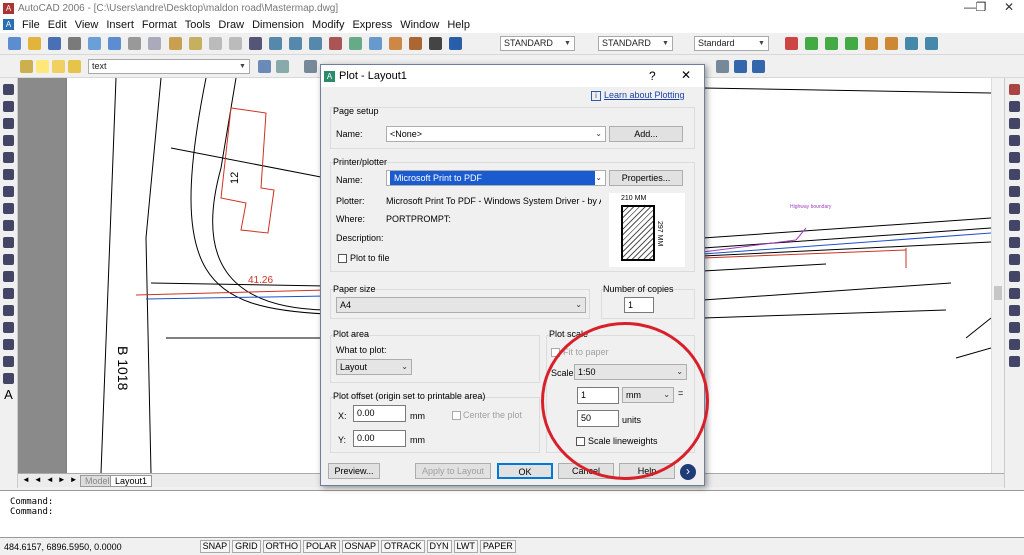  What do you see at coordinates (1014, 242) in the screenshot?
I see `trim-icon` at bounding box center [1014, 242].